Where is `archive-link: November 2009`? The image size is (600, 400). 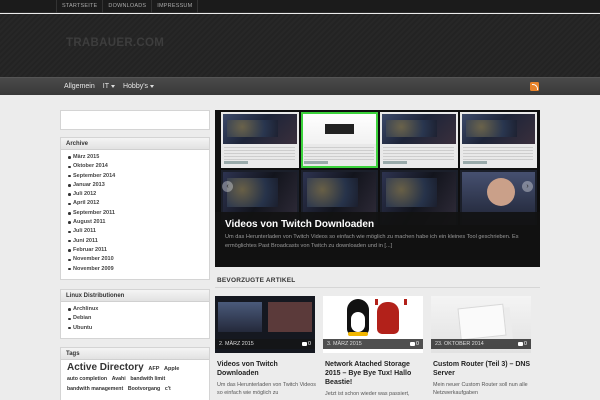 archive-link: November 2009 is located at coordinates (135, 269).